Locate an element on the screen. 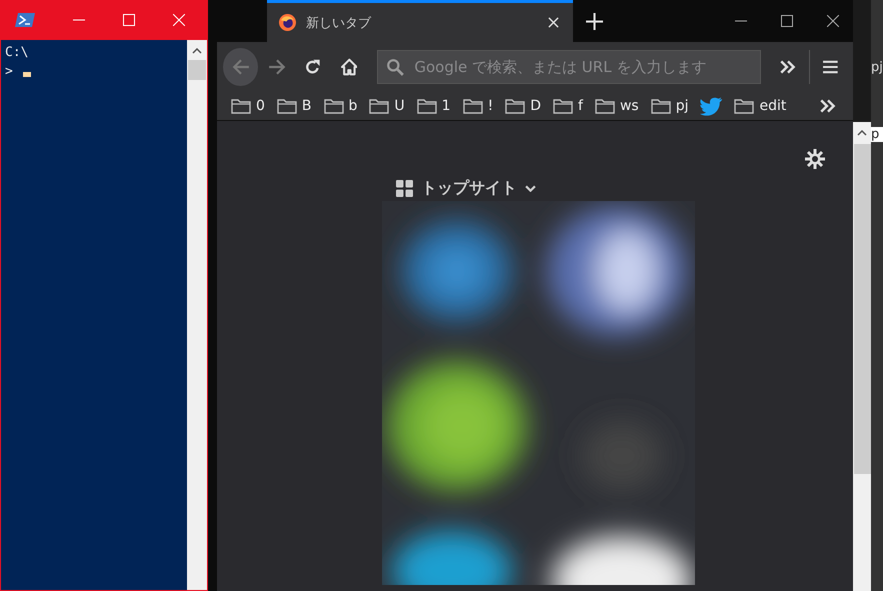  bookmark-folder: edit is located at coordinates (760, 106).